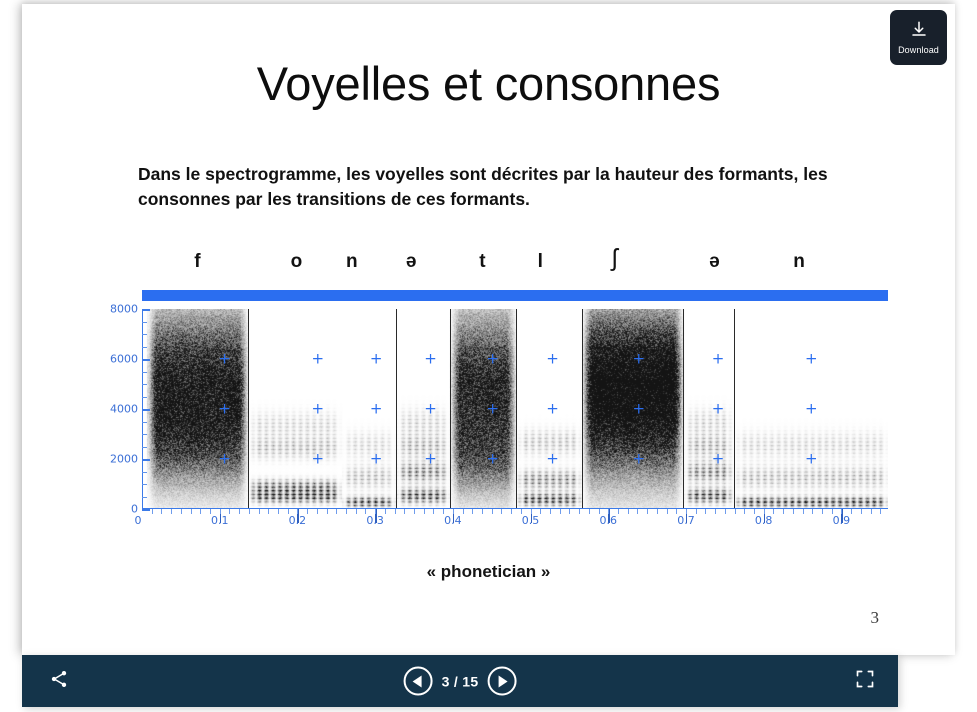 This screenshot has height=712, width=977. What do you see at coordinates (918, 50) in the screenshot?
I see `download-label: Download` at bounding box center [918, 50].